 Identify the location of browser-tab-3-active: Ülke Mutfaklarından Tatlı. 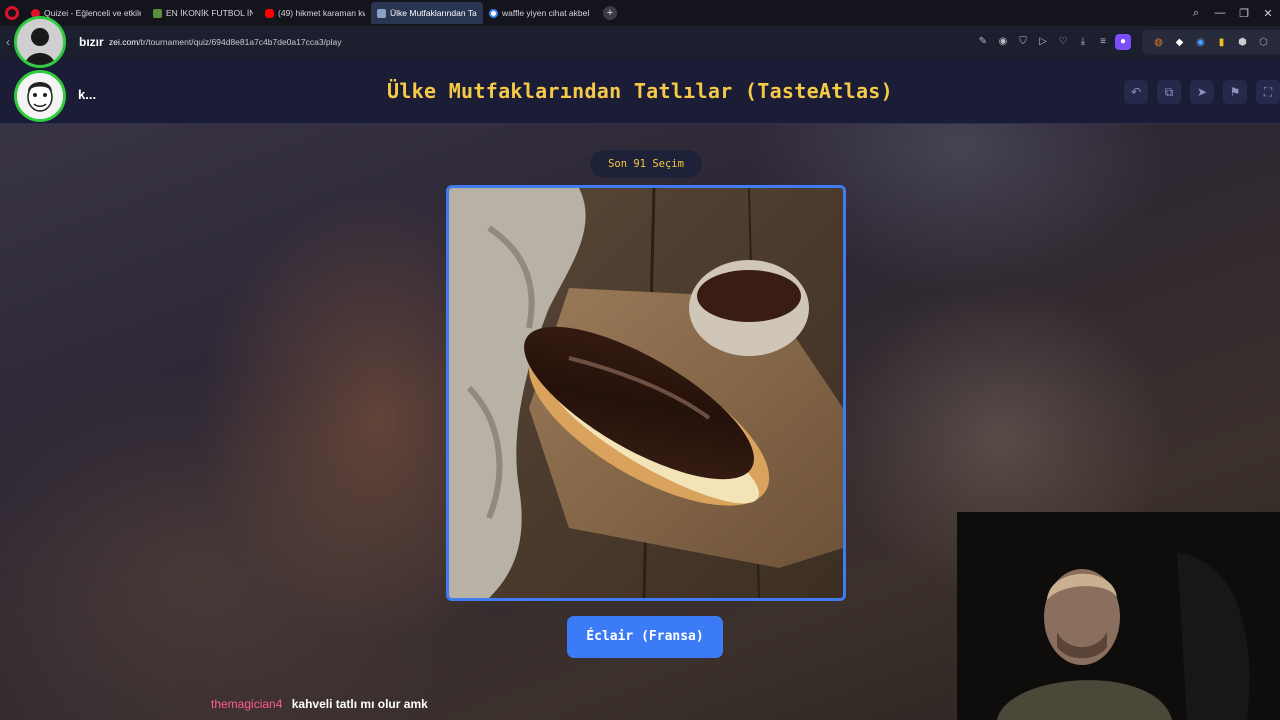
(427, 13).